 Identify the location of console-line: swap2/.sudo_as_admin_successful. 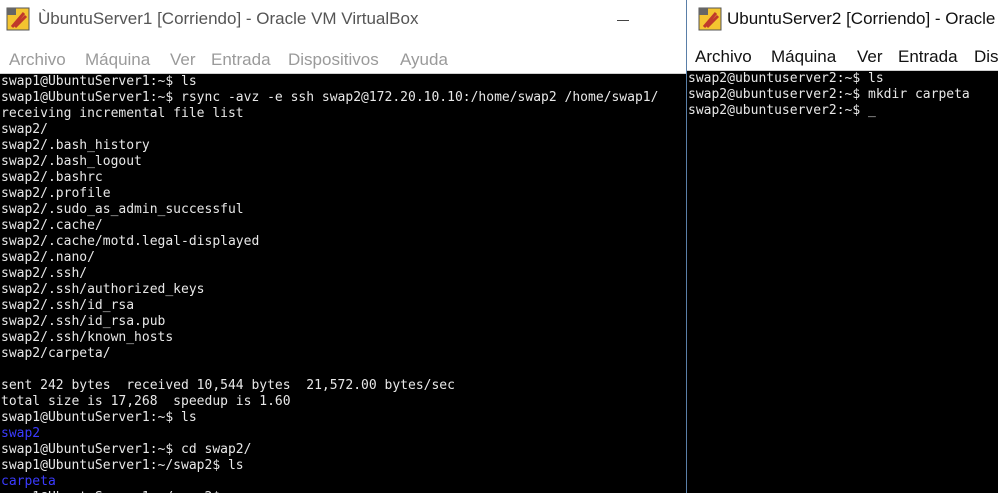
(122, 209).